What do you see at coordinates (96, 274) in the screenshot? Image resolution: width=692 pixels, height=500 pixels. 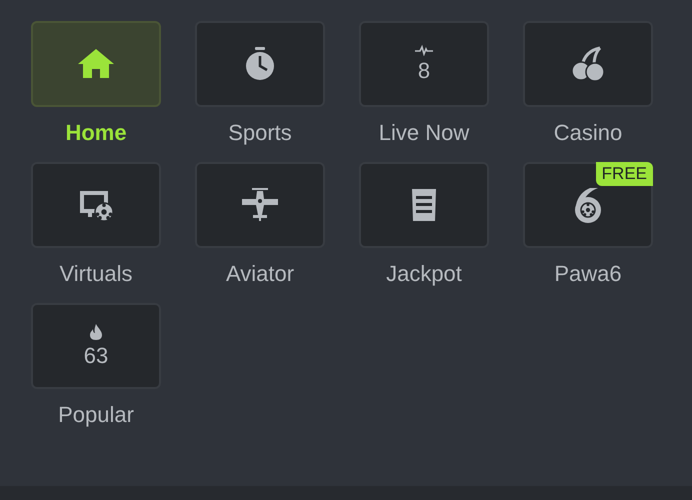 I see `menu-label: Virtuals` at bounding box center [96, 274].